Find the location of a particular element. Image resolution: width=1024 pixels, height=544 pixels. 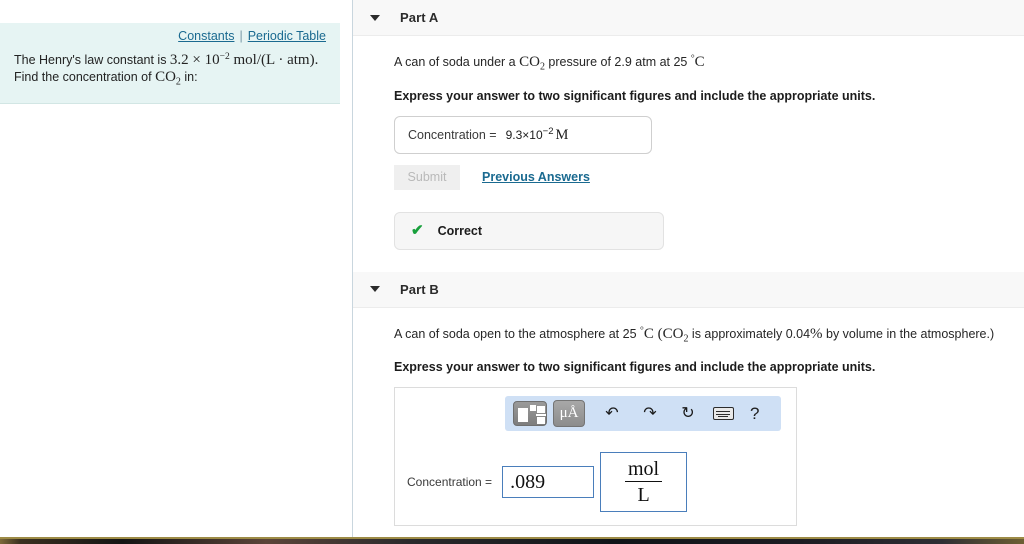

template-box-denominator is located at coordinates (541, 421).